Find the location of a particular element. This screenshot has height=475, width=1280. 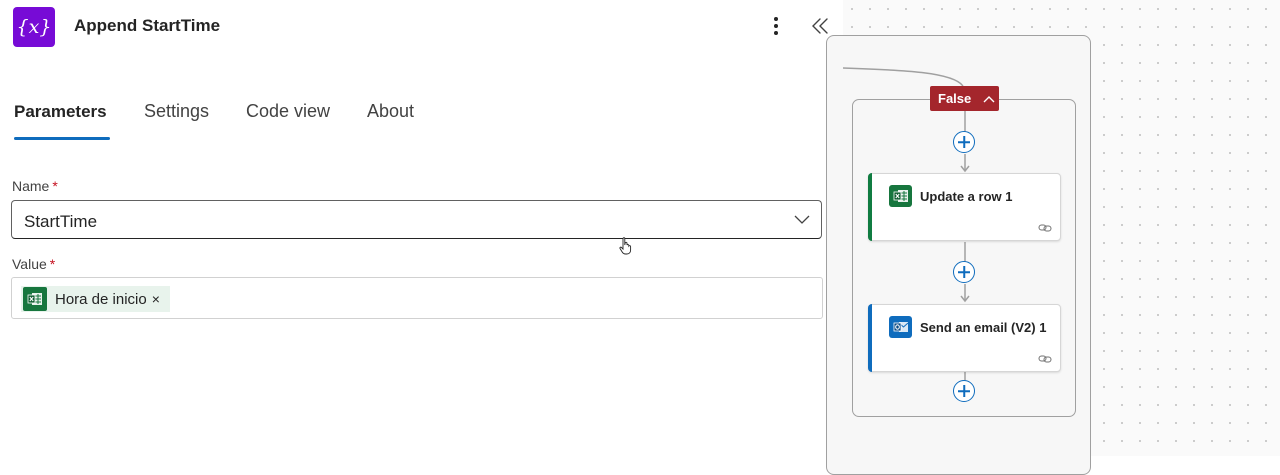

branch-label: False is located at coordinates (955, 98).